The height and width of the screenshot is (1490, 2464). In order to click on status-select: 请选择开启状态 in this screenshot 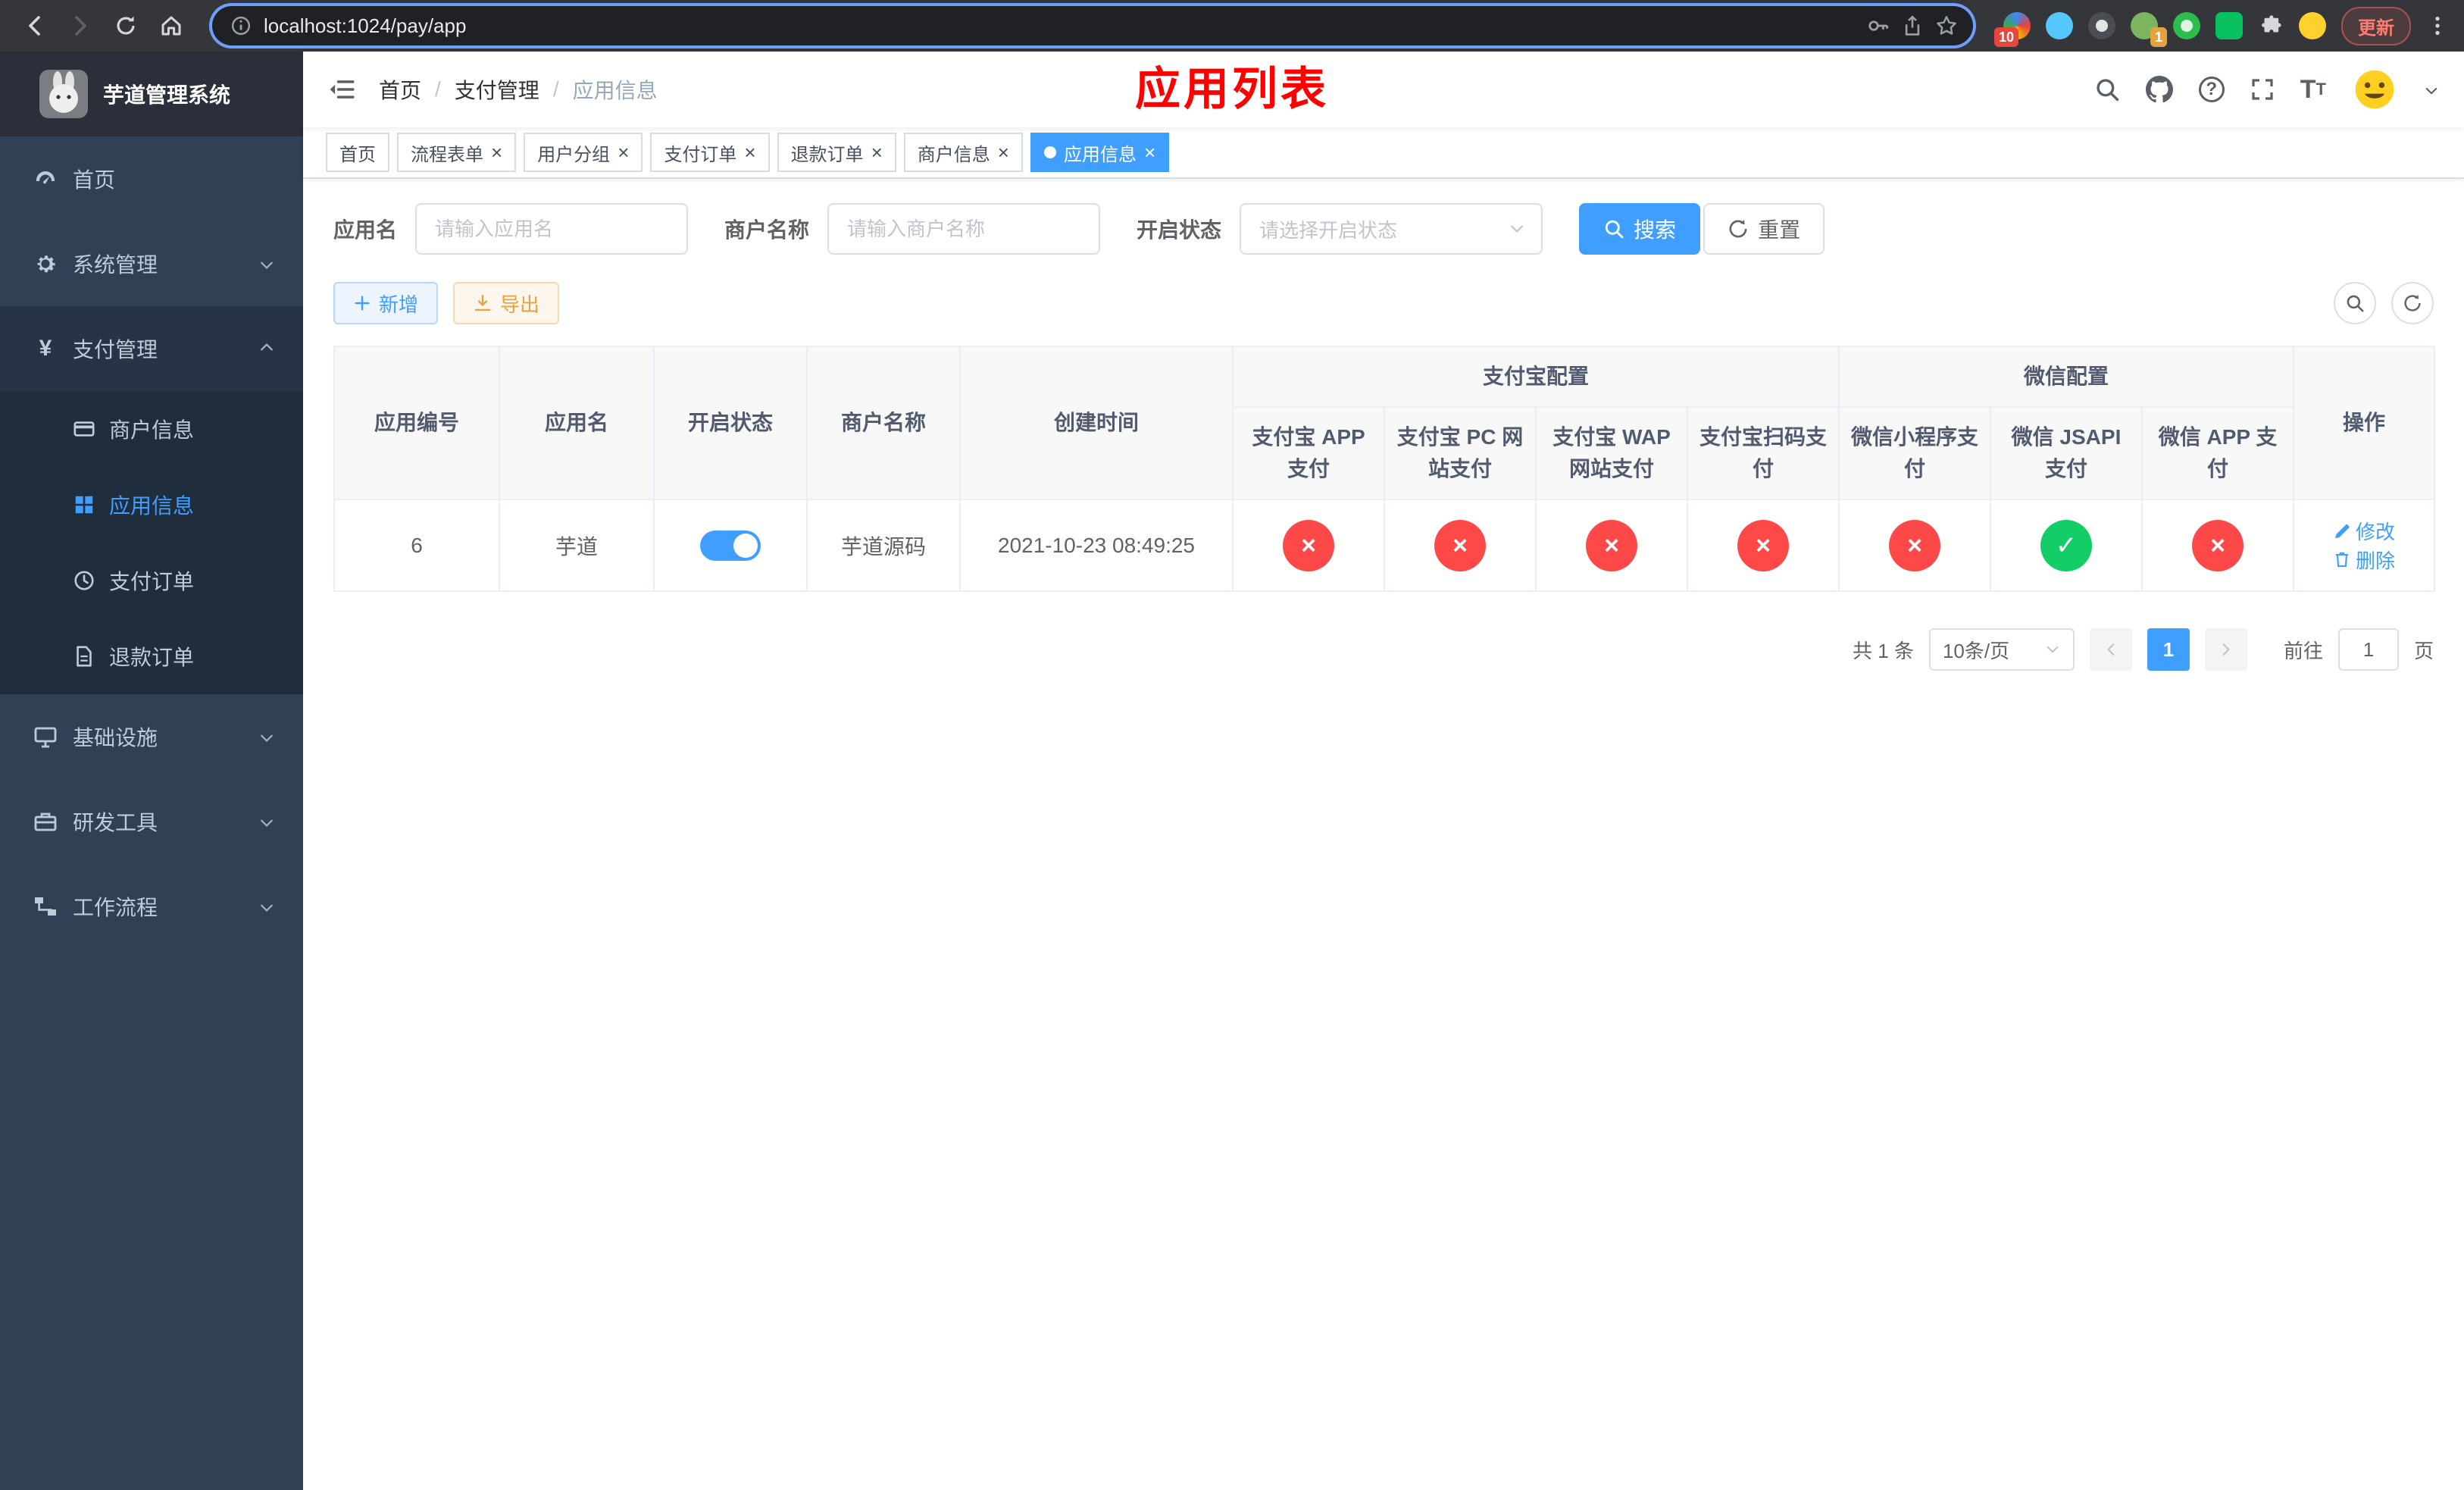, I will do `click(1391, 229)`.